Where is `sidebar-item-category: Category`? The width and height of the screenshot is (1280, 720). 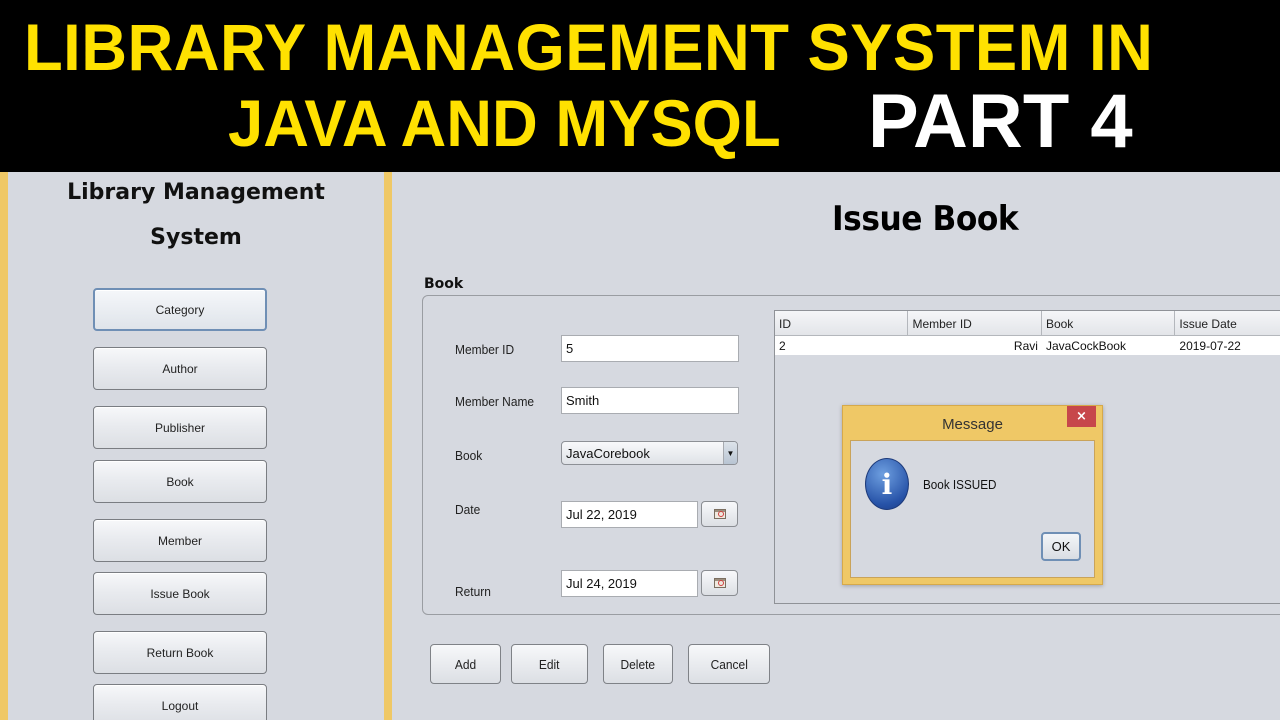 sidebar-item-category: Category is located at coordinates (180, 309).